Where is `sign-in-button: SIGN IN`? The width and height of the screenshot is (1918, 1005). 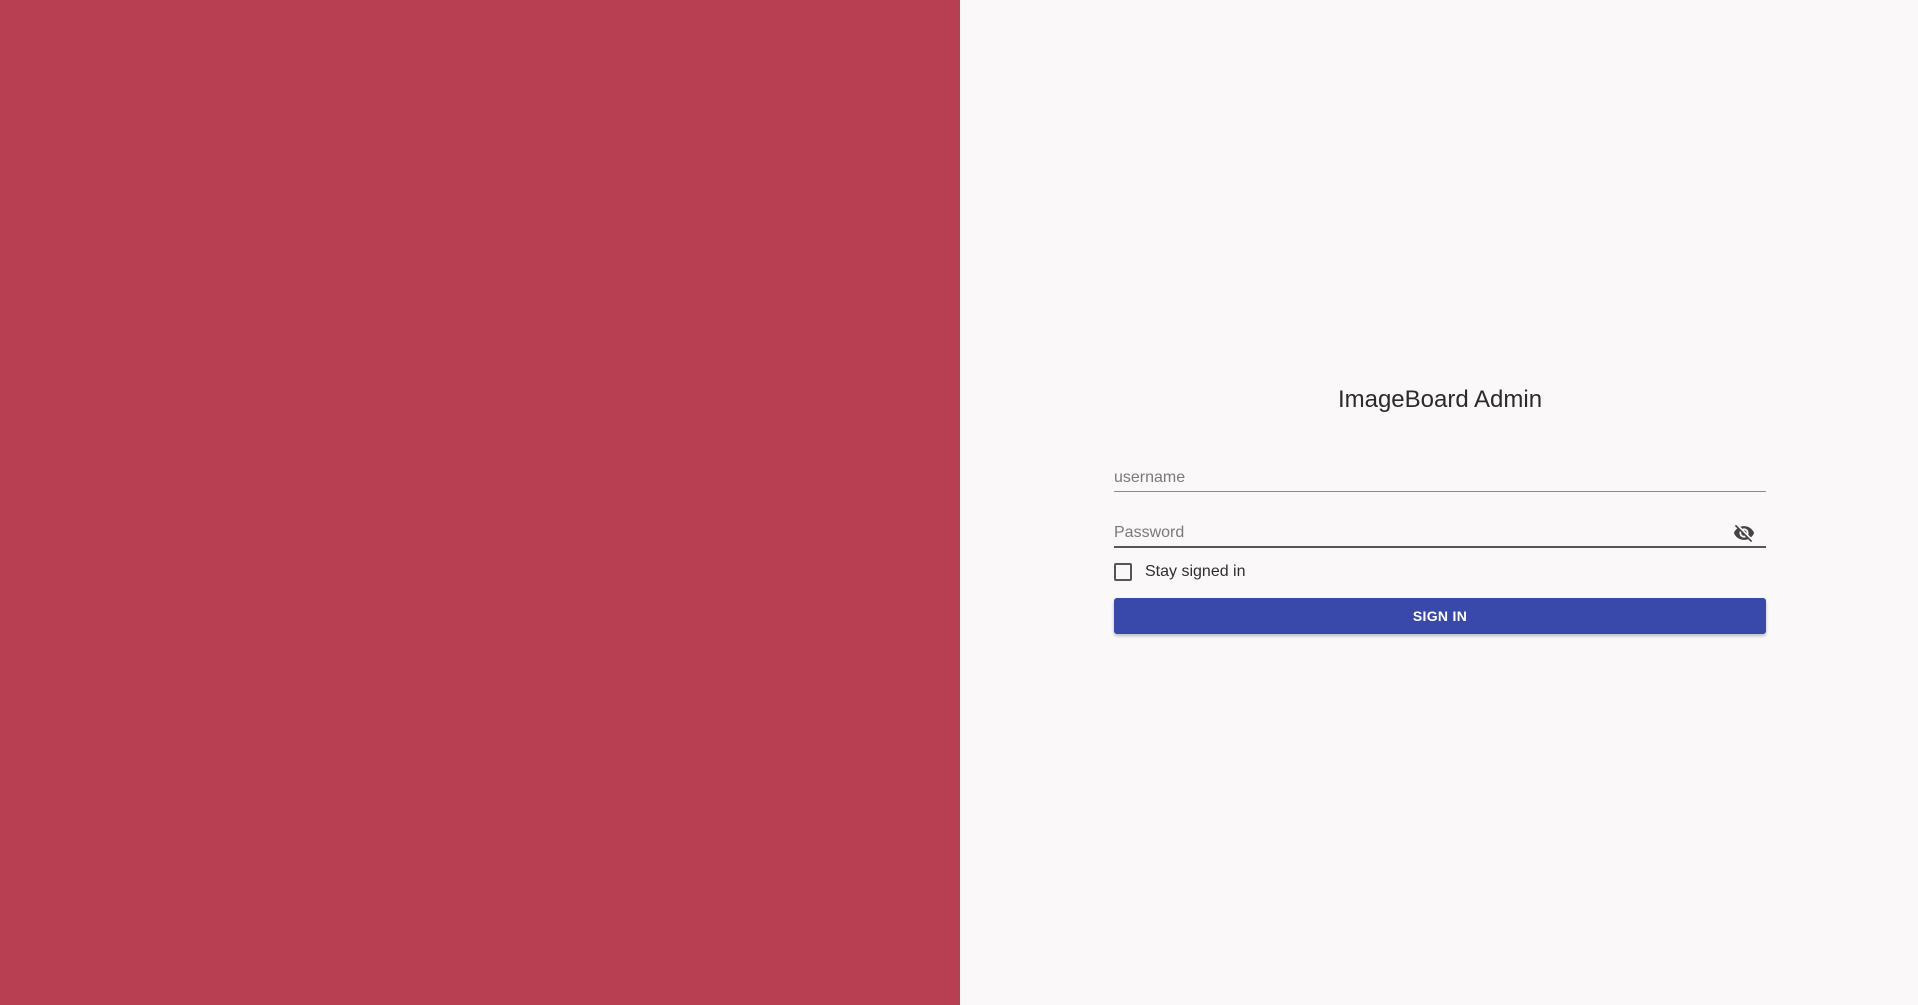
sign-in-button: SIGN IN is located at coordinates (1440, 616).